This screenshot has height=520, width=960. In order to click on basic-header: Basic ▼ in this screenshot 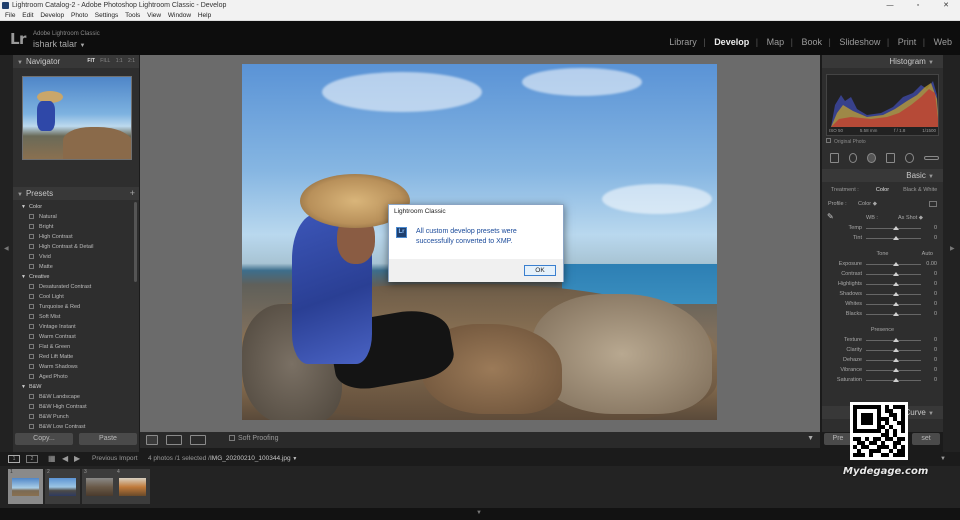, I will do `click(882, 175)`.